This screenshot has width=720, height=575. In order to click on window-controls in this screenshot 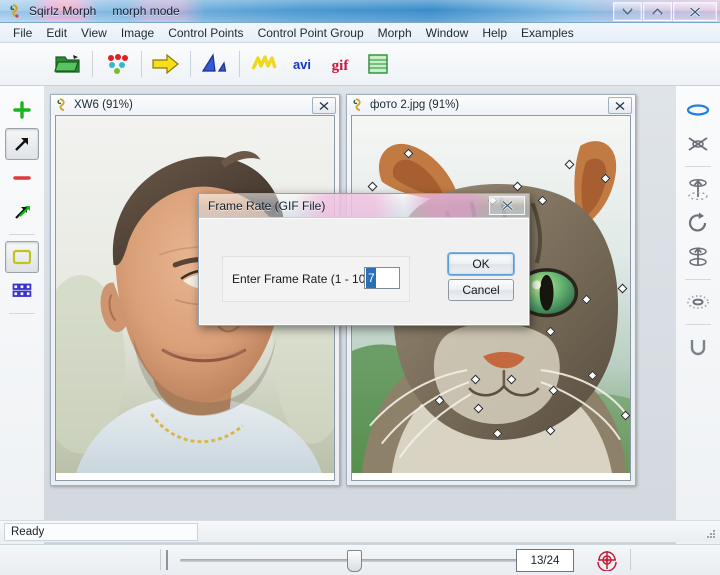, I will do `click(665, 11)`.